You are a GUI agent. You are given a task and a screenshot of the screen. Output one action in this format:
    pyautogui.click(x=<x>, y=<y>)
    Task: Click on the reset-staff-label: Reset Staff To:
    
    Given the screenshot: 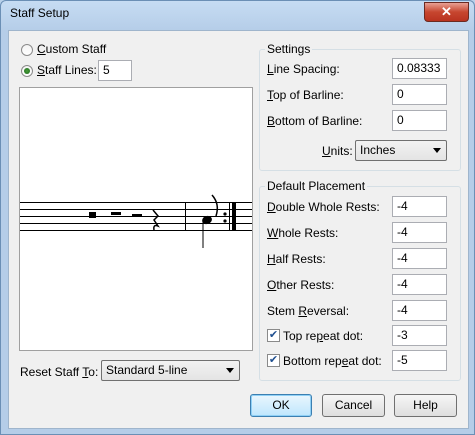 What is the action you would take?
    pyautogui.click(x=59, y=372)
    